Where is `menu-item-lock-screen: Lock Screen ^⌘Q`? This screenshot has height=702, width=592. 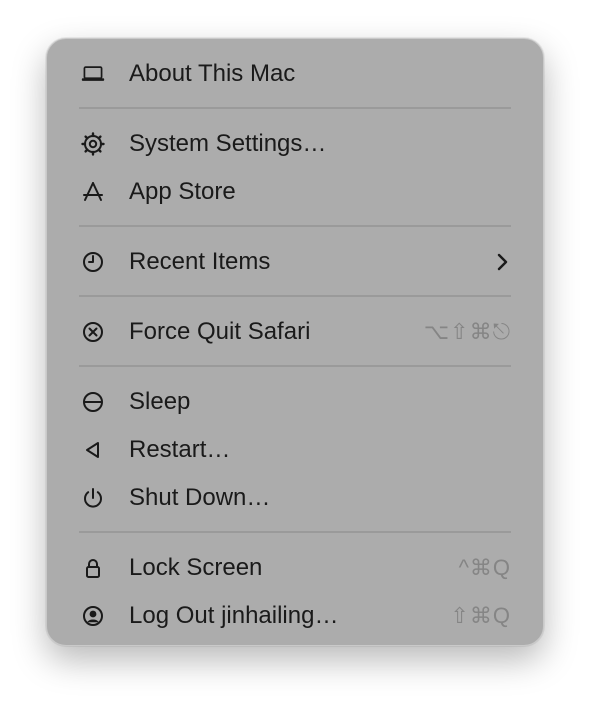
menu-item-lock-screen: Lock Screen ^⌘Q is located at coordinates (295, 568).